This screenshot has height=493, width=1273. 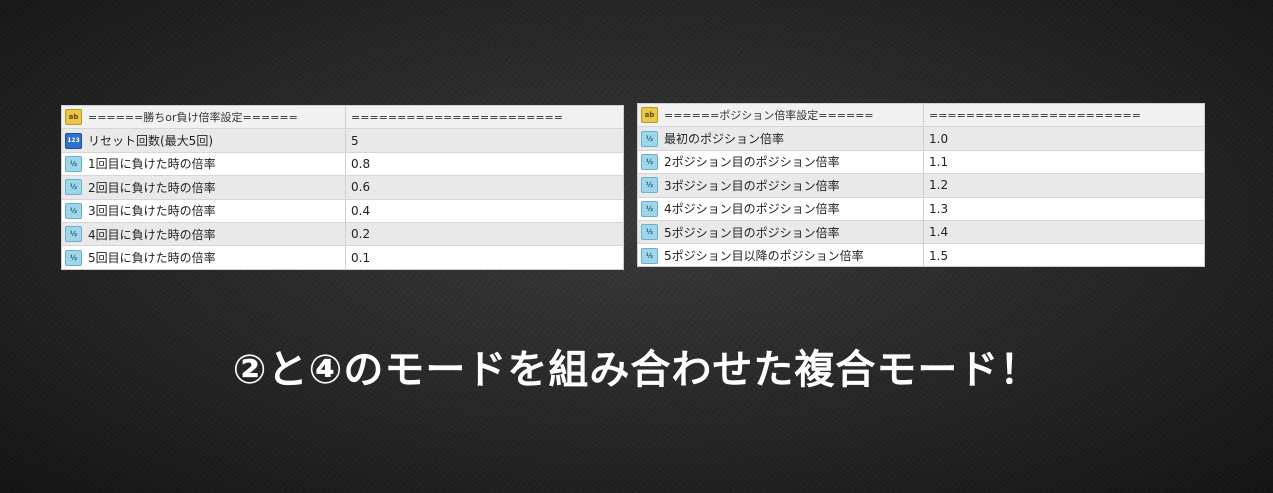 I want to click on caption-text: ②と④のモードを組み合わせた複合モード！, so click(x=636, y=370).